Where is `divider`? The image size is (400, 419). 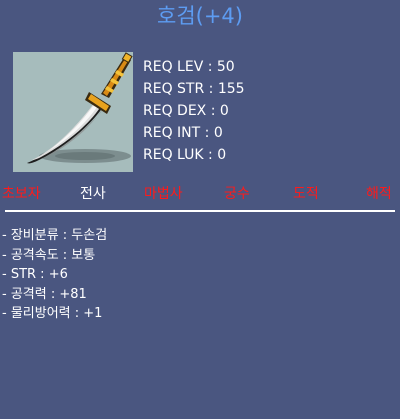 divider is located at coordinates (200, 211).